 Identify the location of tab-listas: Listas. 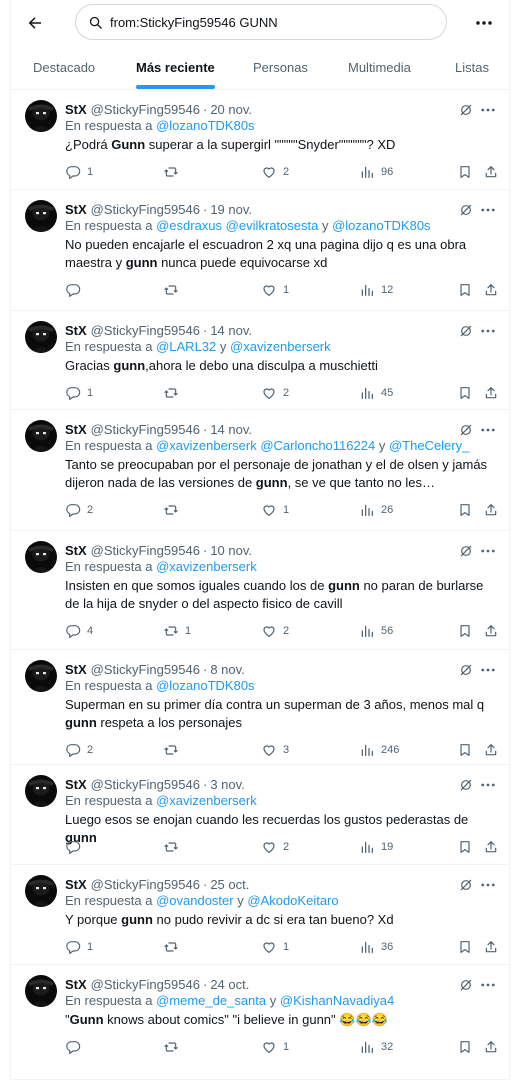
(472, 67).